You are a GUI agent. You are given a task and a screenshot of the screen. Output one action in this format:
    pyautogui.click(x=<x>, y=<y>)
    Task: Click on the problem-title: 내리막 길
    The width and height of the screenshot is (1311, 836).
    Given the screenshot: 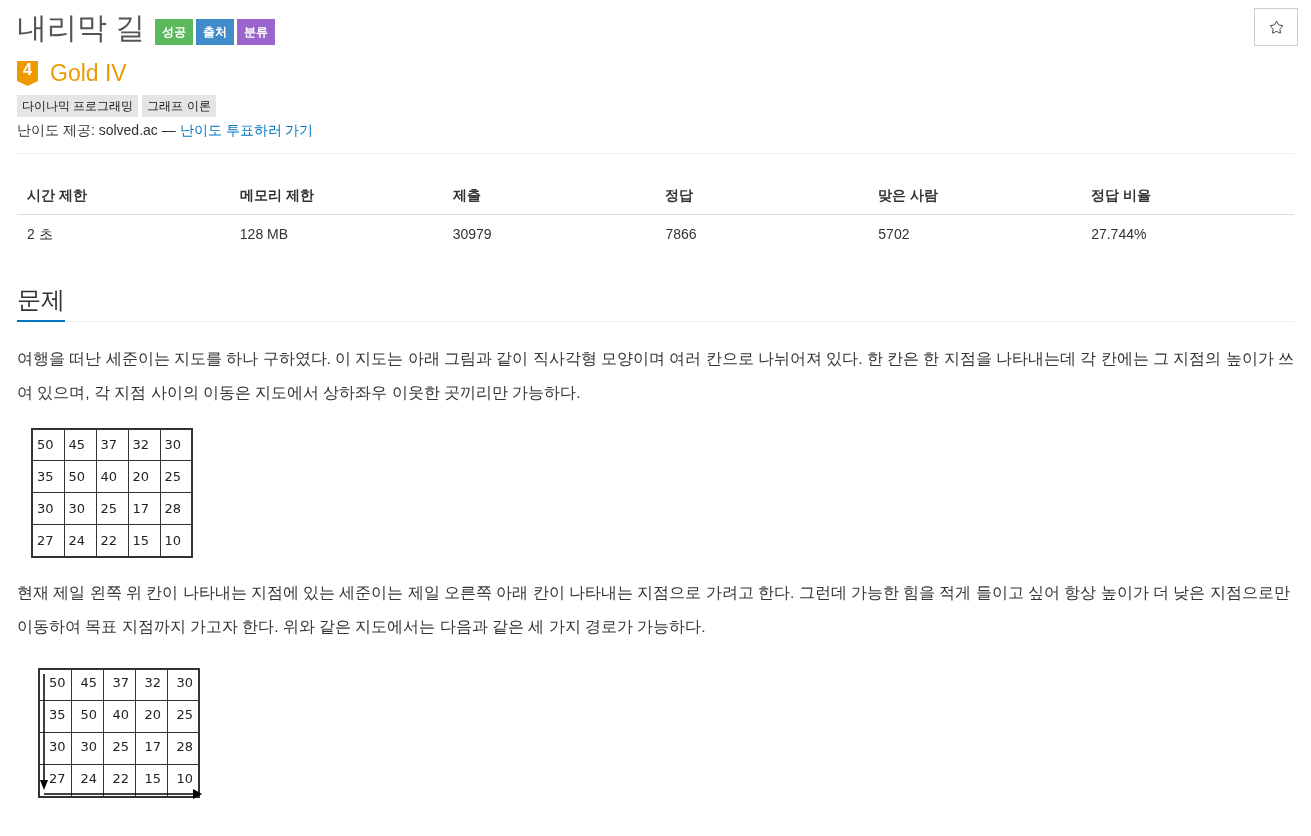 What is the action you would take?
    pyautogui.click(x=81, y=28)
    